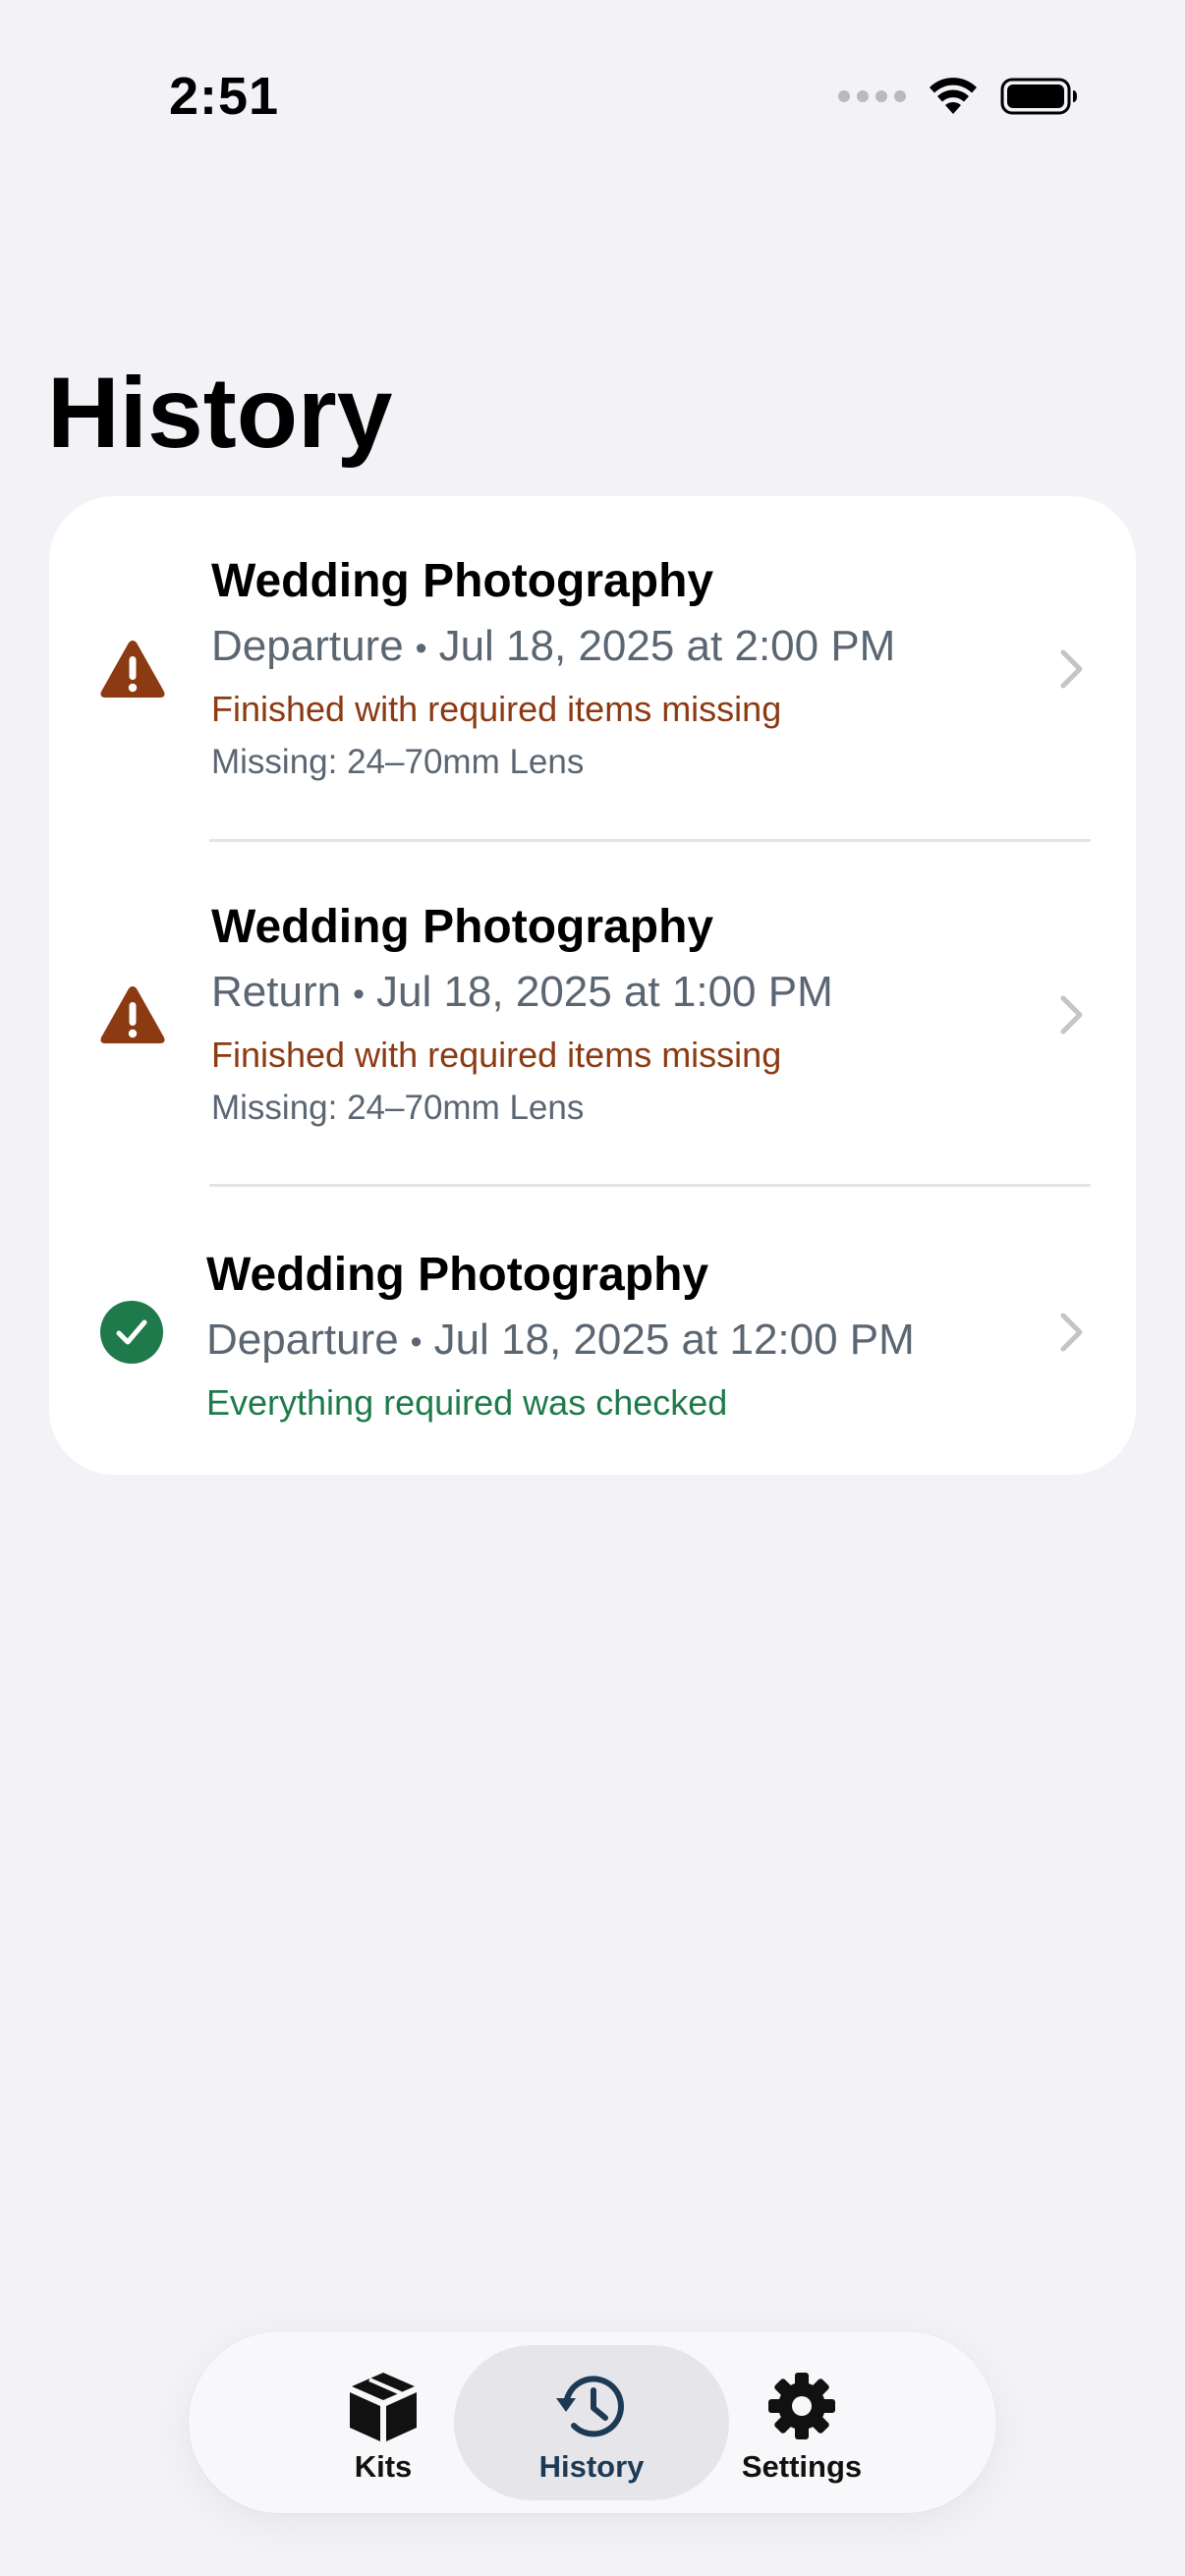 The height and width of the screenshot is (2576, 1185). I want to click on status-indicators, so click(959, 96).